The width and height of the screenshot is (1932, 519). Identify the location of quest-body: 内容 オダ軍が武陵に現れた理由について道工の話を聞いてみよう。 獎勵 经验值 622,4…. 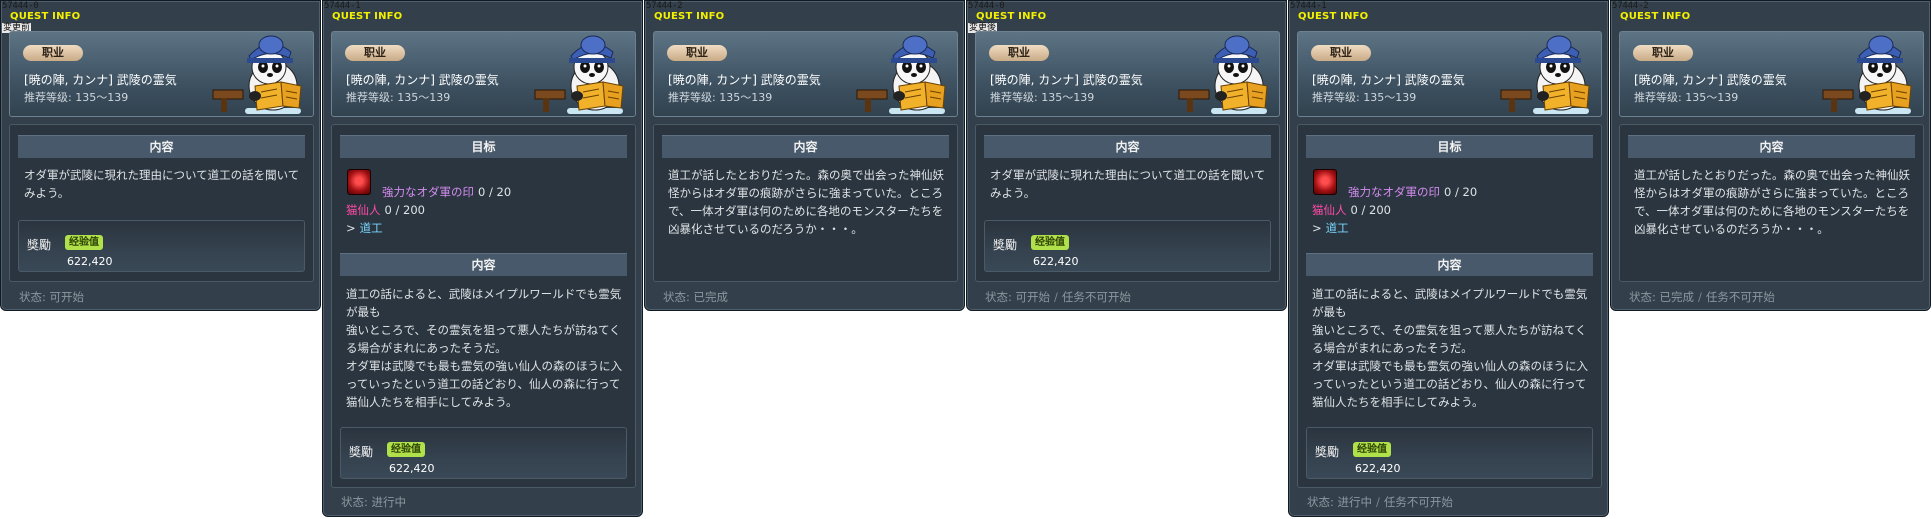
(161, 203).